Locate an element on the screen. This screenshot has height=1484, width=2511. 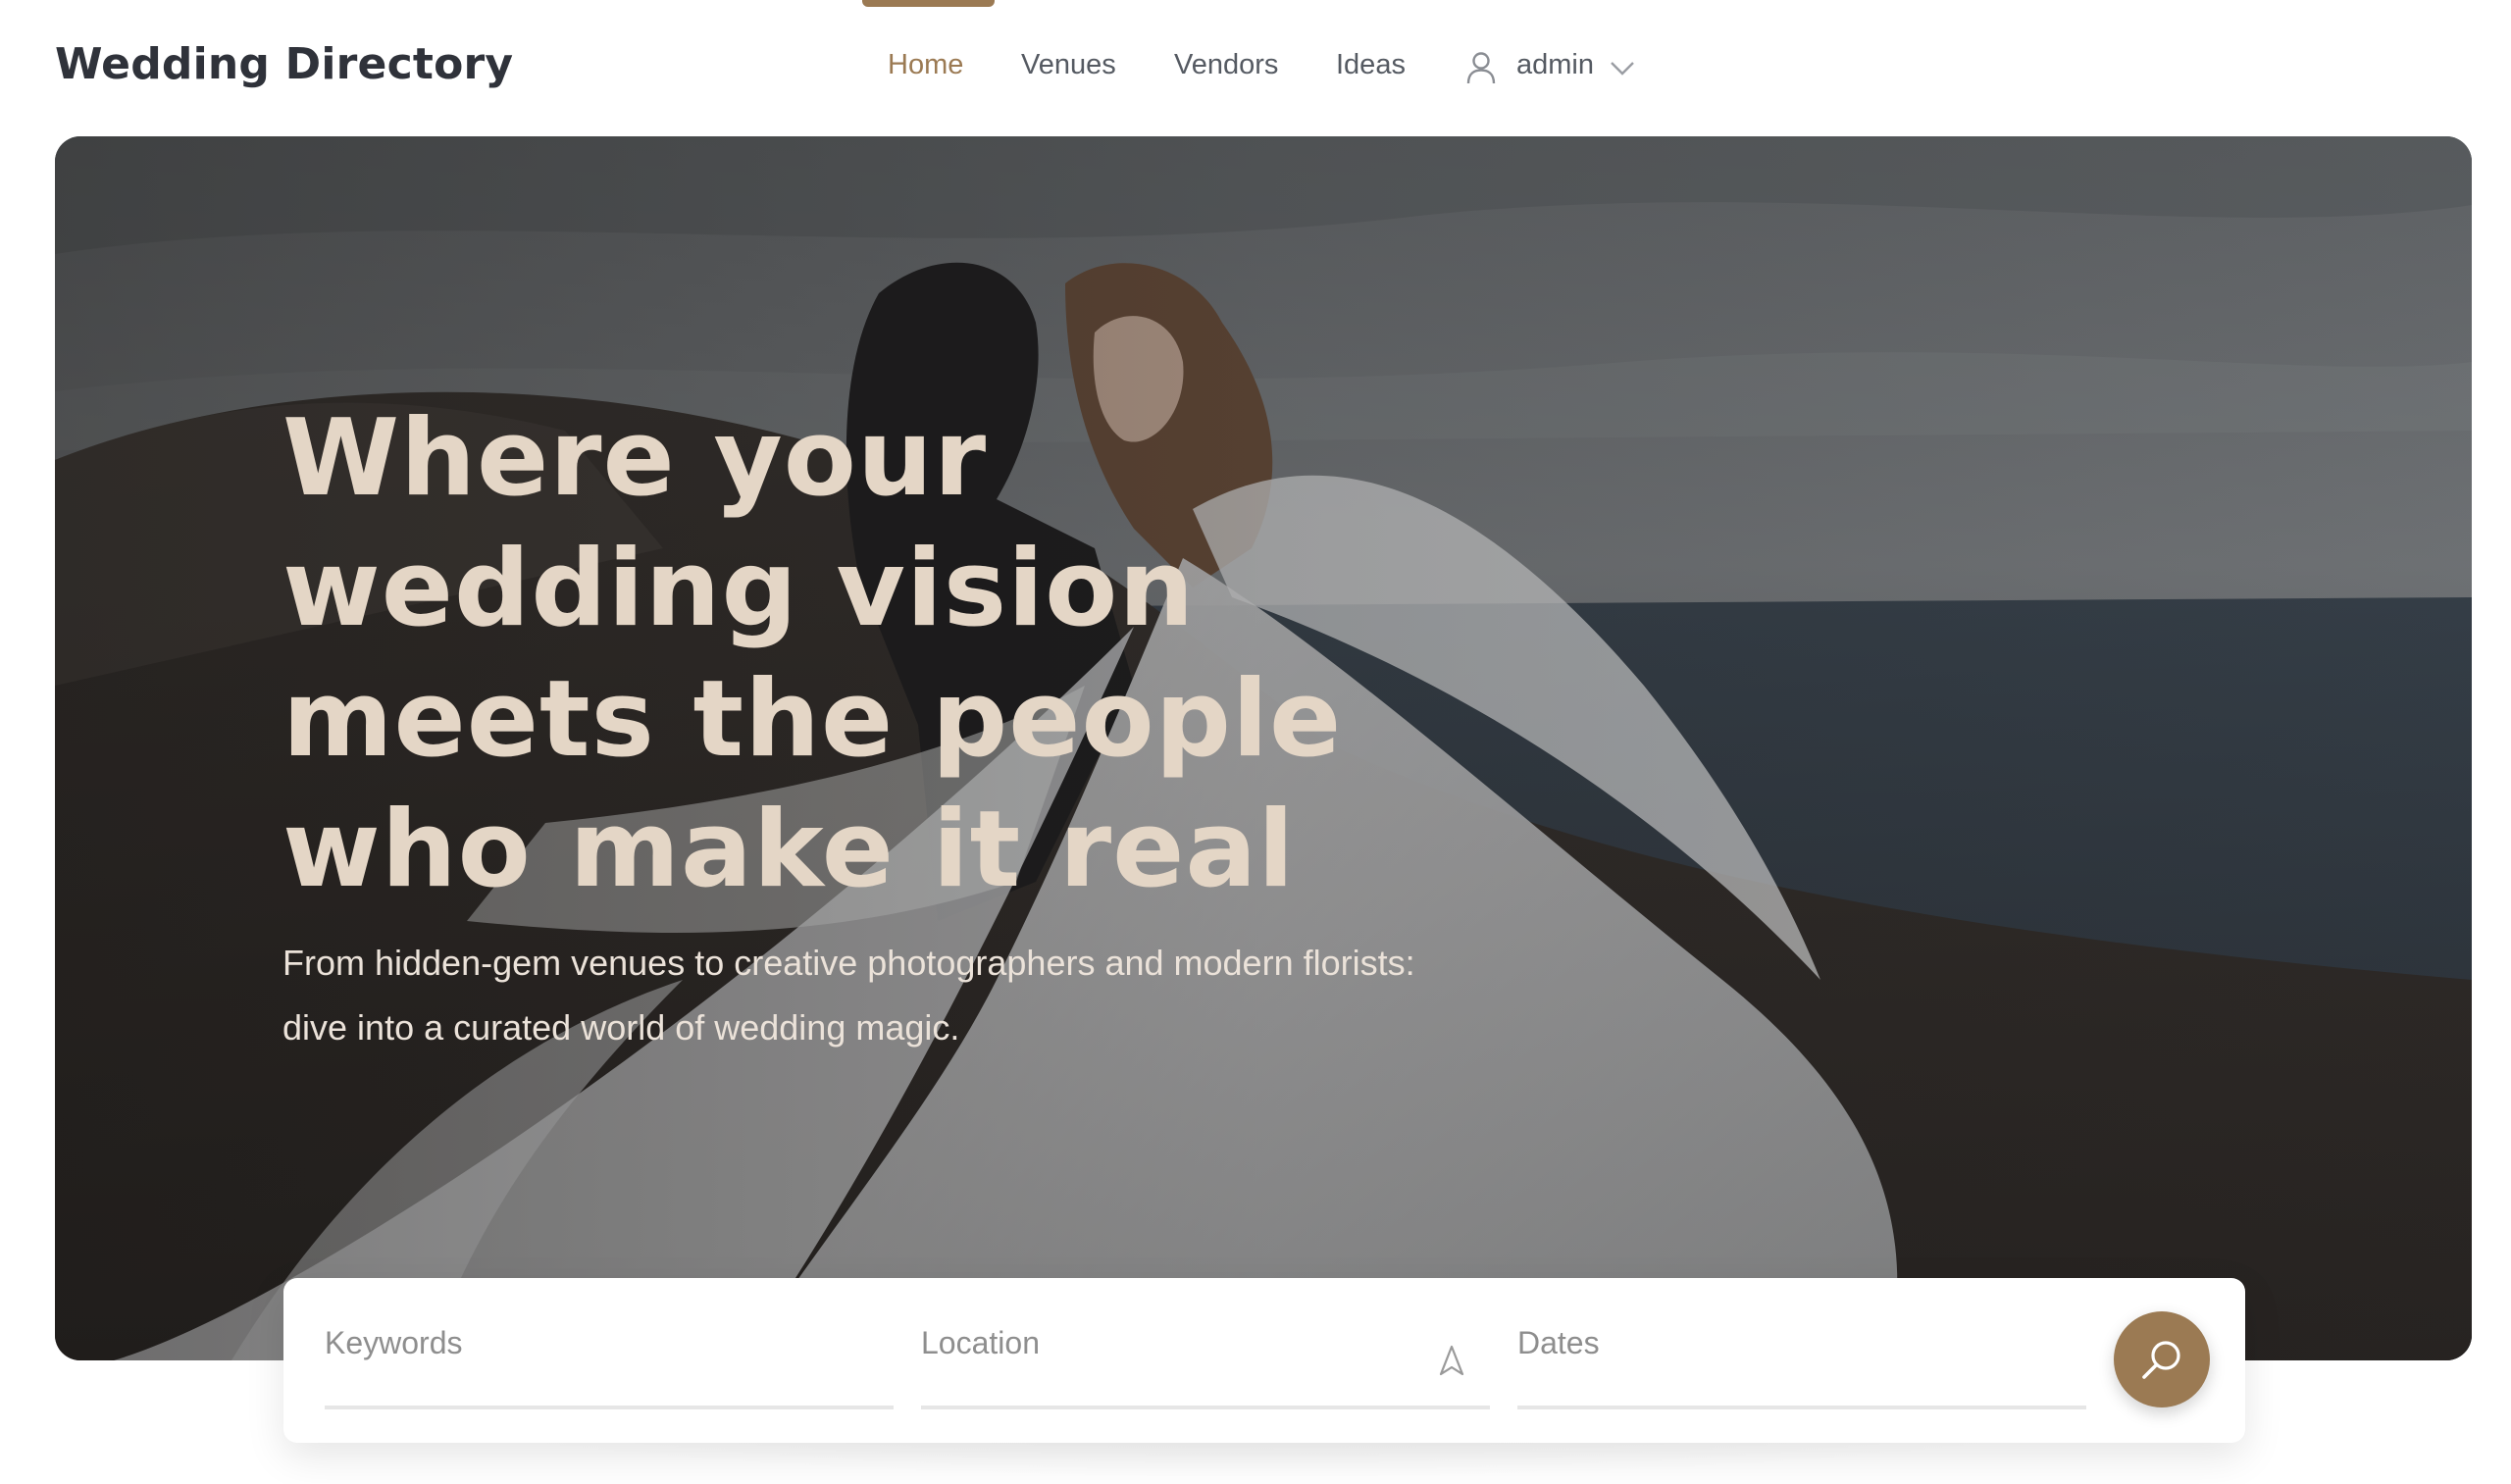
brand-logo: Wedding Directory is located at coordinates (284, 64).